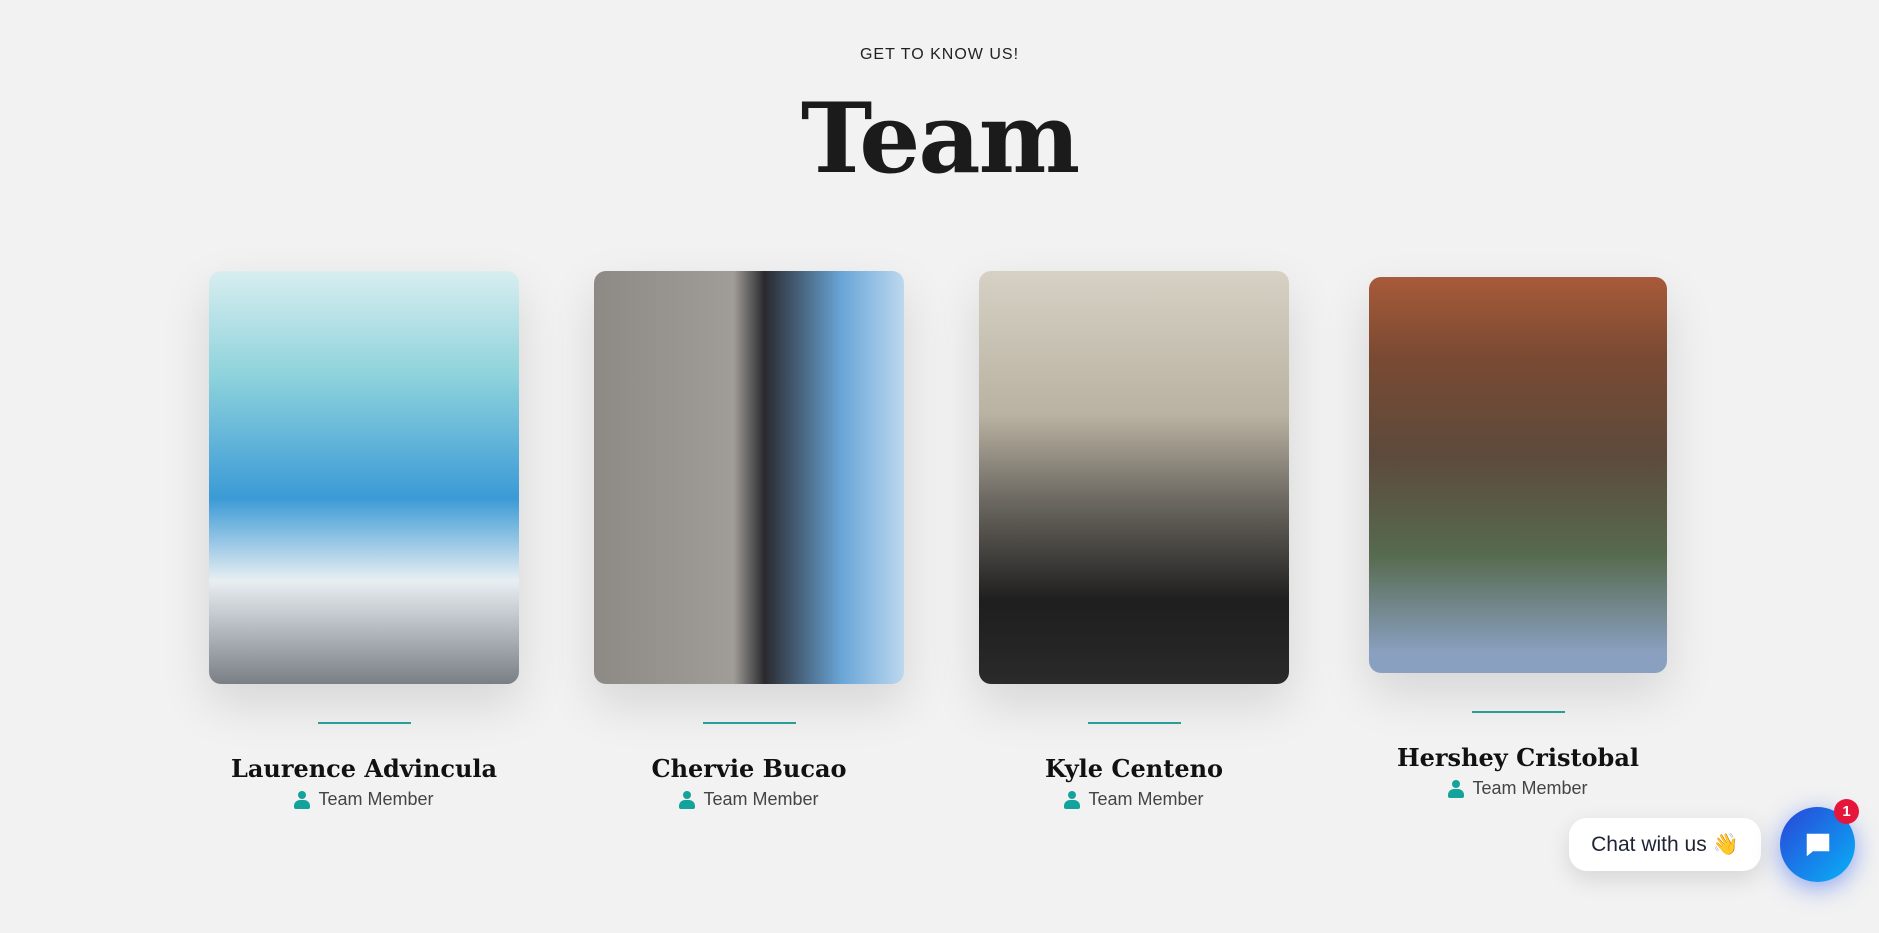 Image resolution: width=1879 pixels, height=933 pixels. I want to click on team-card: Kyle Centeno Team Member, so click(1134, 540).